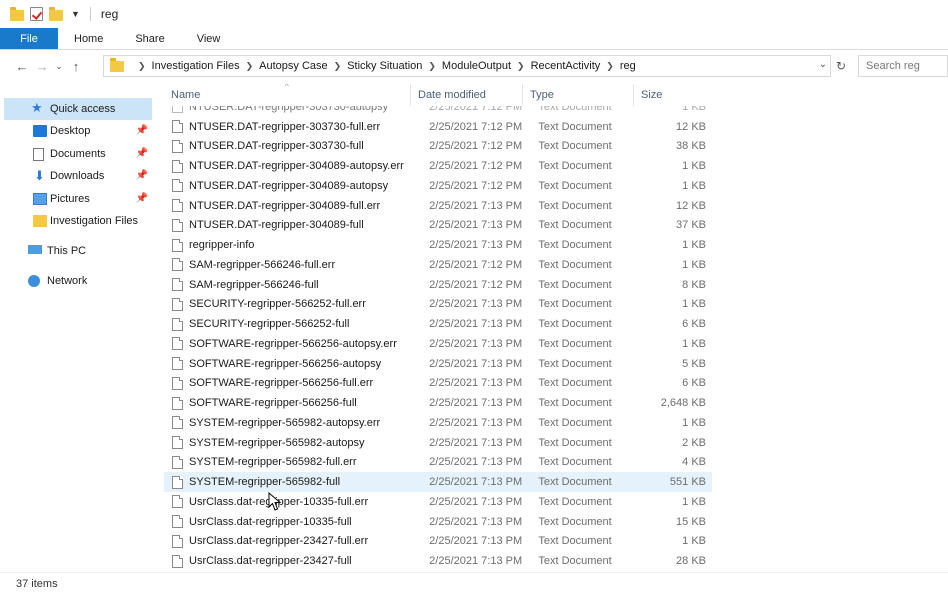 The width and height of the screenshot is (948, 595). Describe the element at coordinates (841, 66) in the screenshot. I see `refresh-icon: ↻` at that location.